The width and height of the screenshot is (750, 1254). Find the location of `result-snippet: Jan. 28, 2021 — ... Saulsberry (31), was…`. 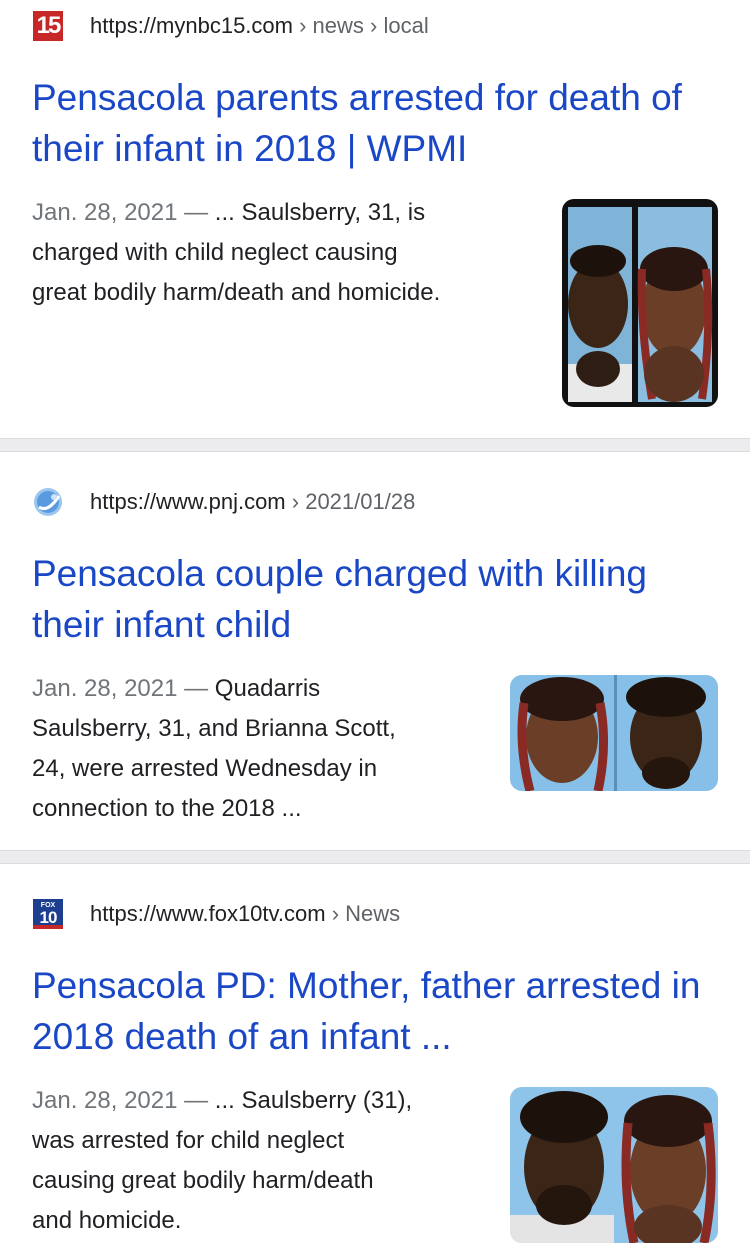

result-snippet: Jan. 28, 2021 — ... Saulsberry (31), was… is located at coordinates (222, 1160).